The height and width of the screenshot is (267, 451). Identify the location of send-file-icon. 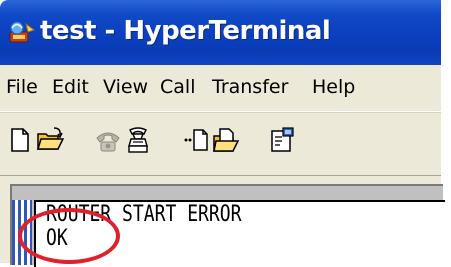
(196, 140).